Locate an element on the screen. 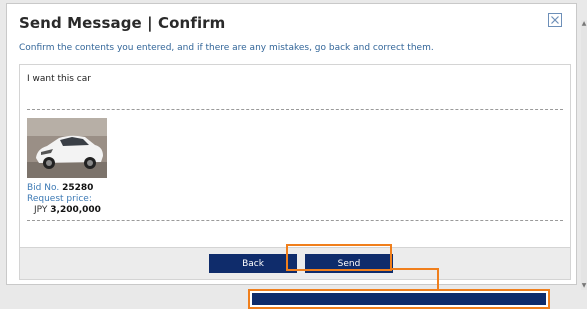  bid-label: Bid No. is located at coordinates (43, 188).